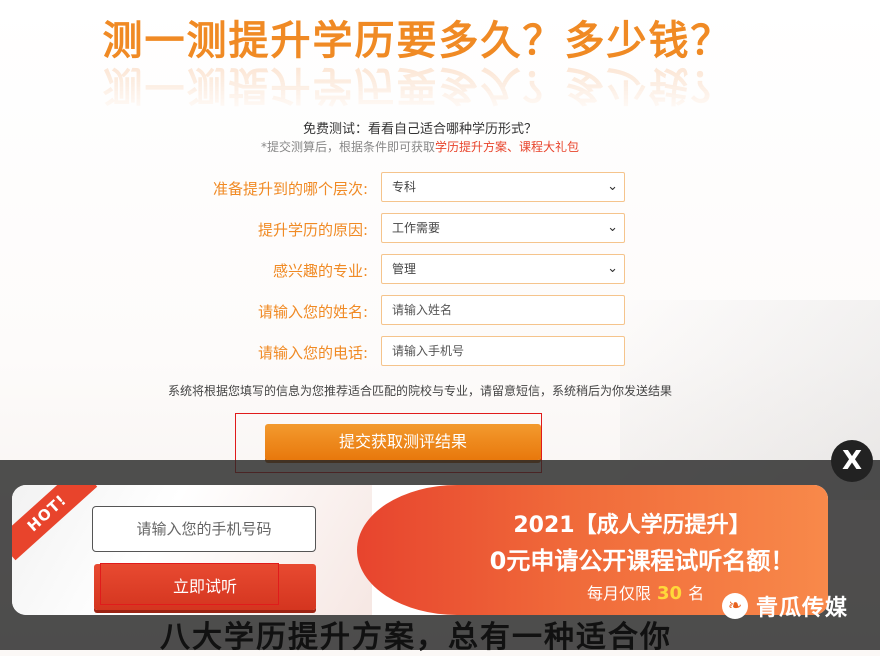 The height and width of the screenshot is (656, 880). Describe the element at coordinates (670, 593) in the screenshot. I see `promo-limit-number: 30` at that location.